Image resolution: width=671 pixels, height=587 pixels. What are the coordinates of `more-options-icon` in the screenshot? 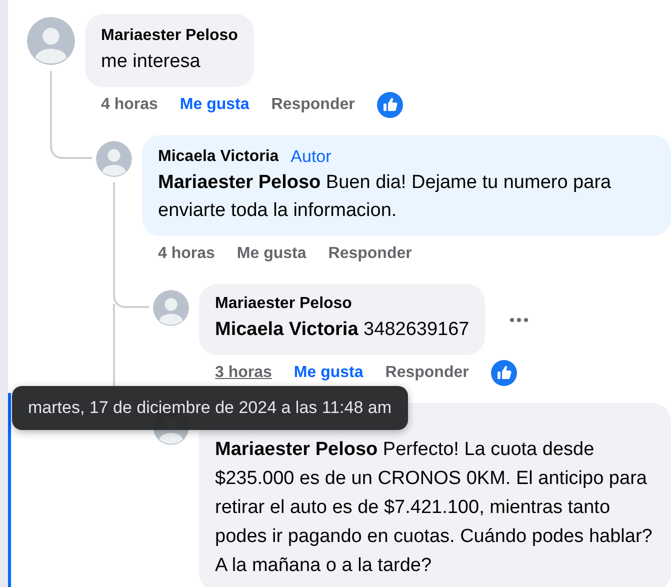 It's located at (519, 319).